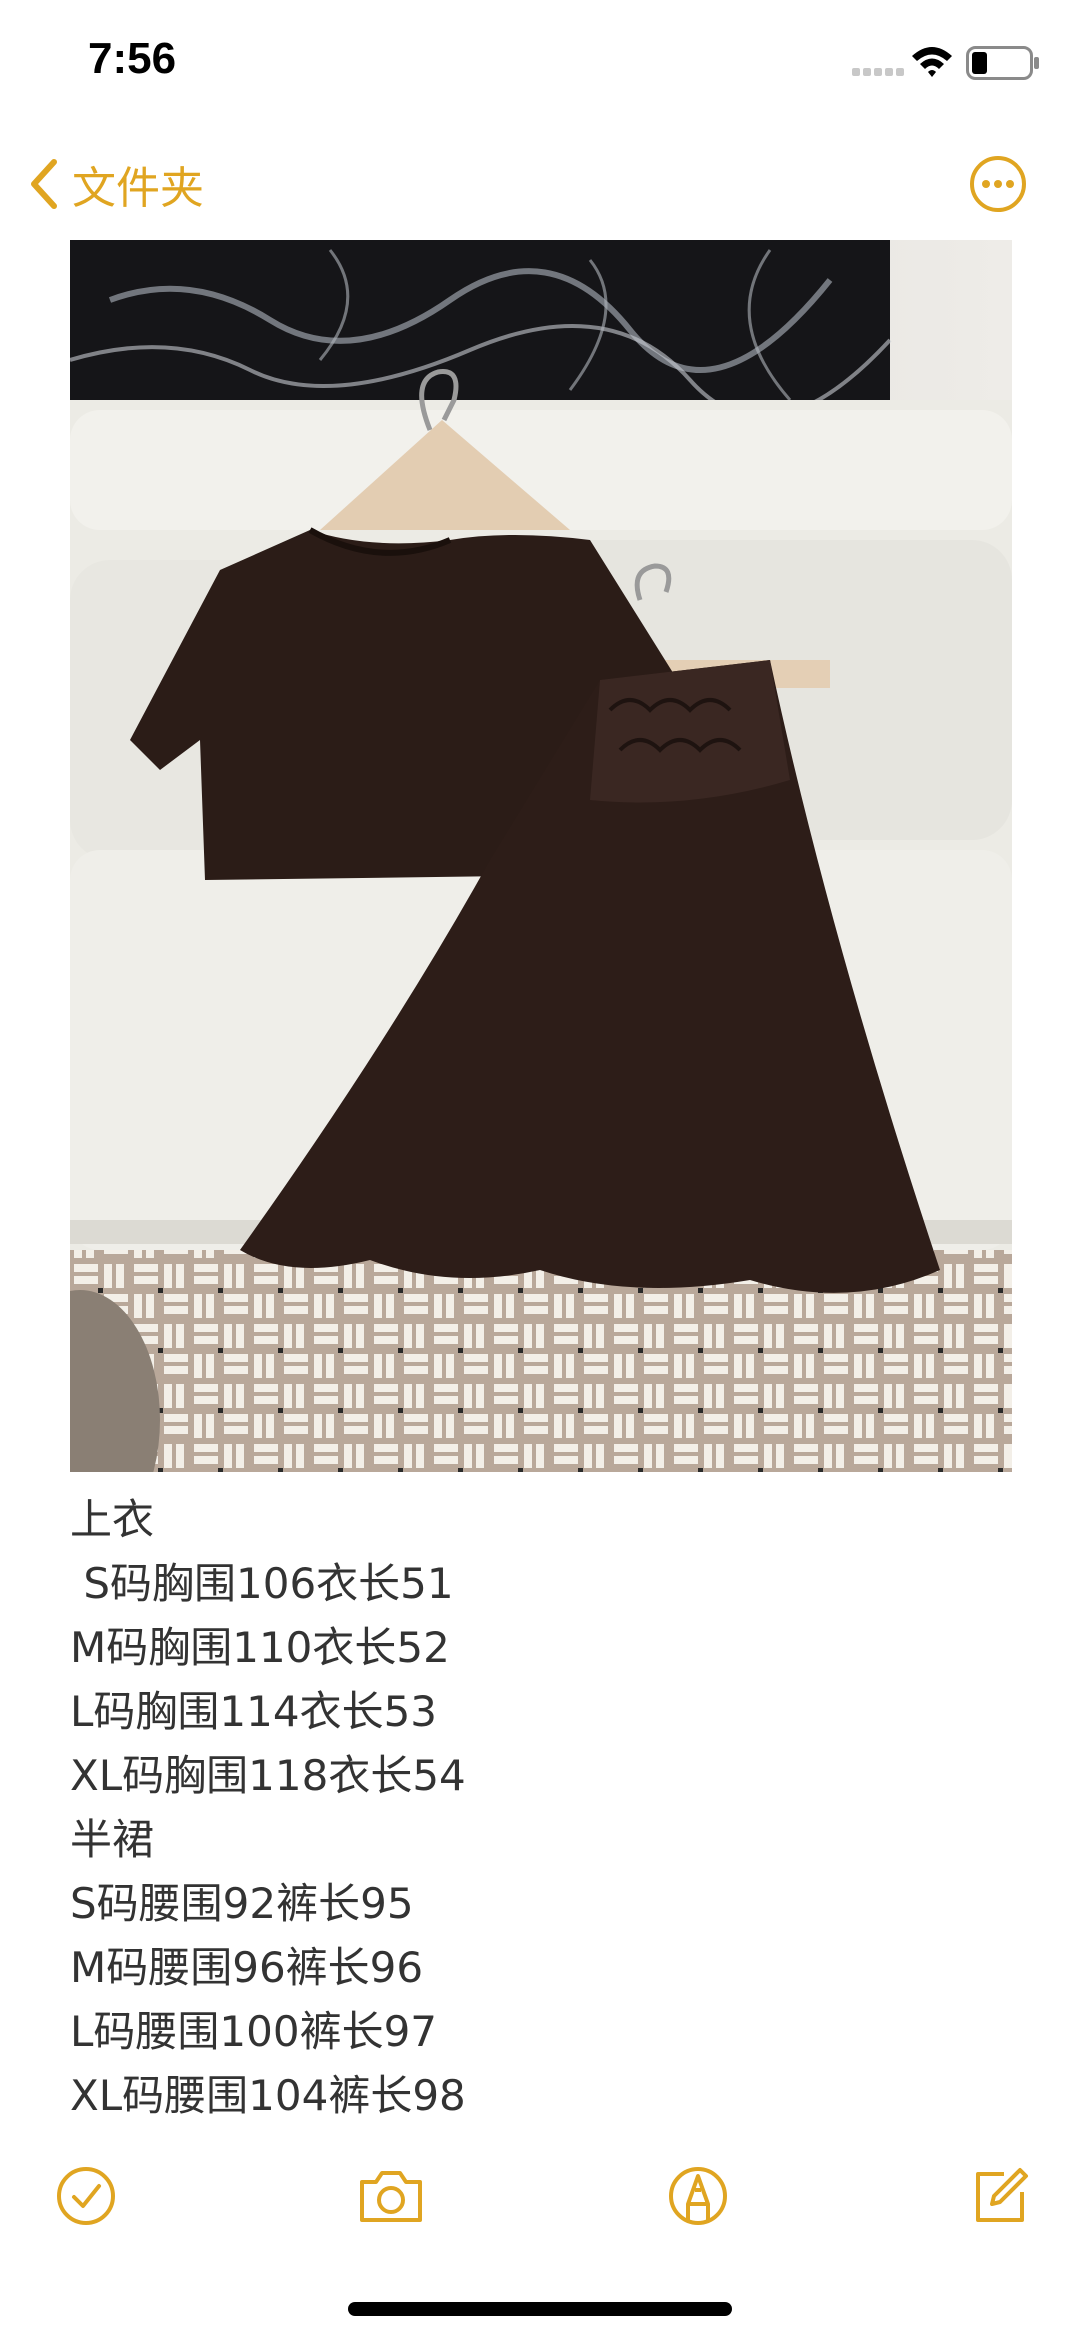  Describe the element at coordinates (540, 2309) in the screenshot. I see `home-indicator` at that location.